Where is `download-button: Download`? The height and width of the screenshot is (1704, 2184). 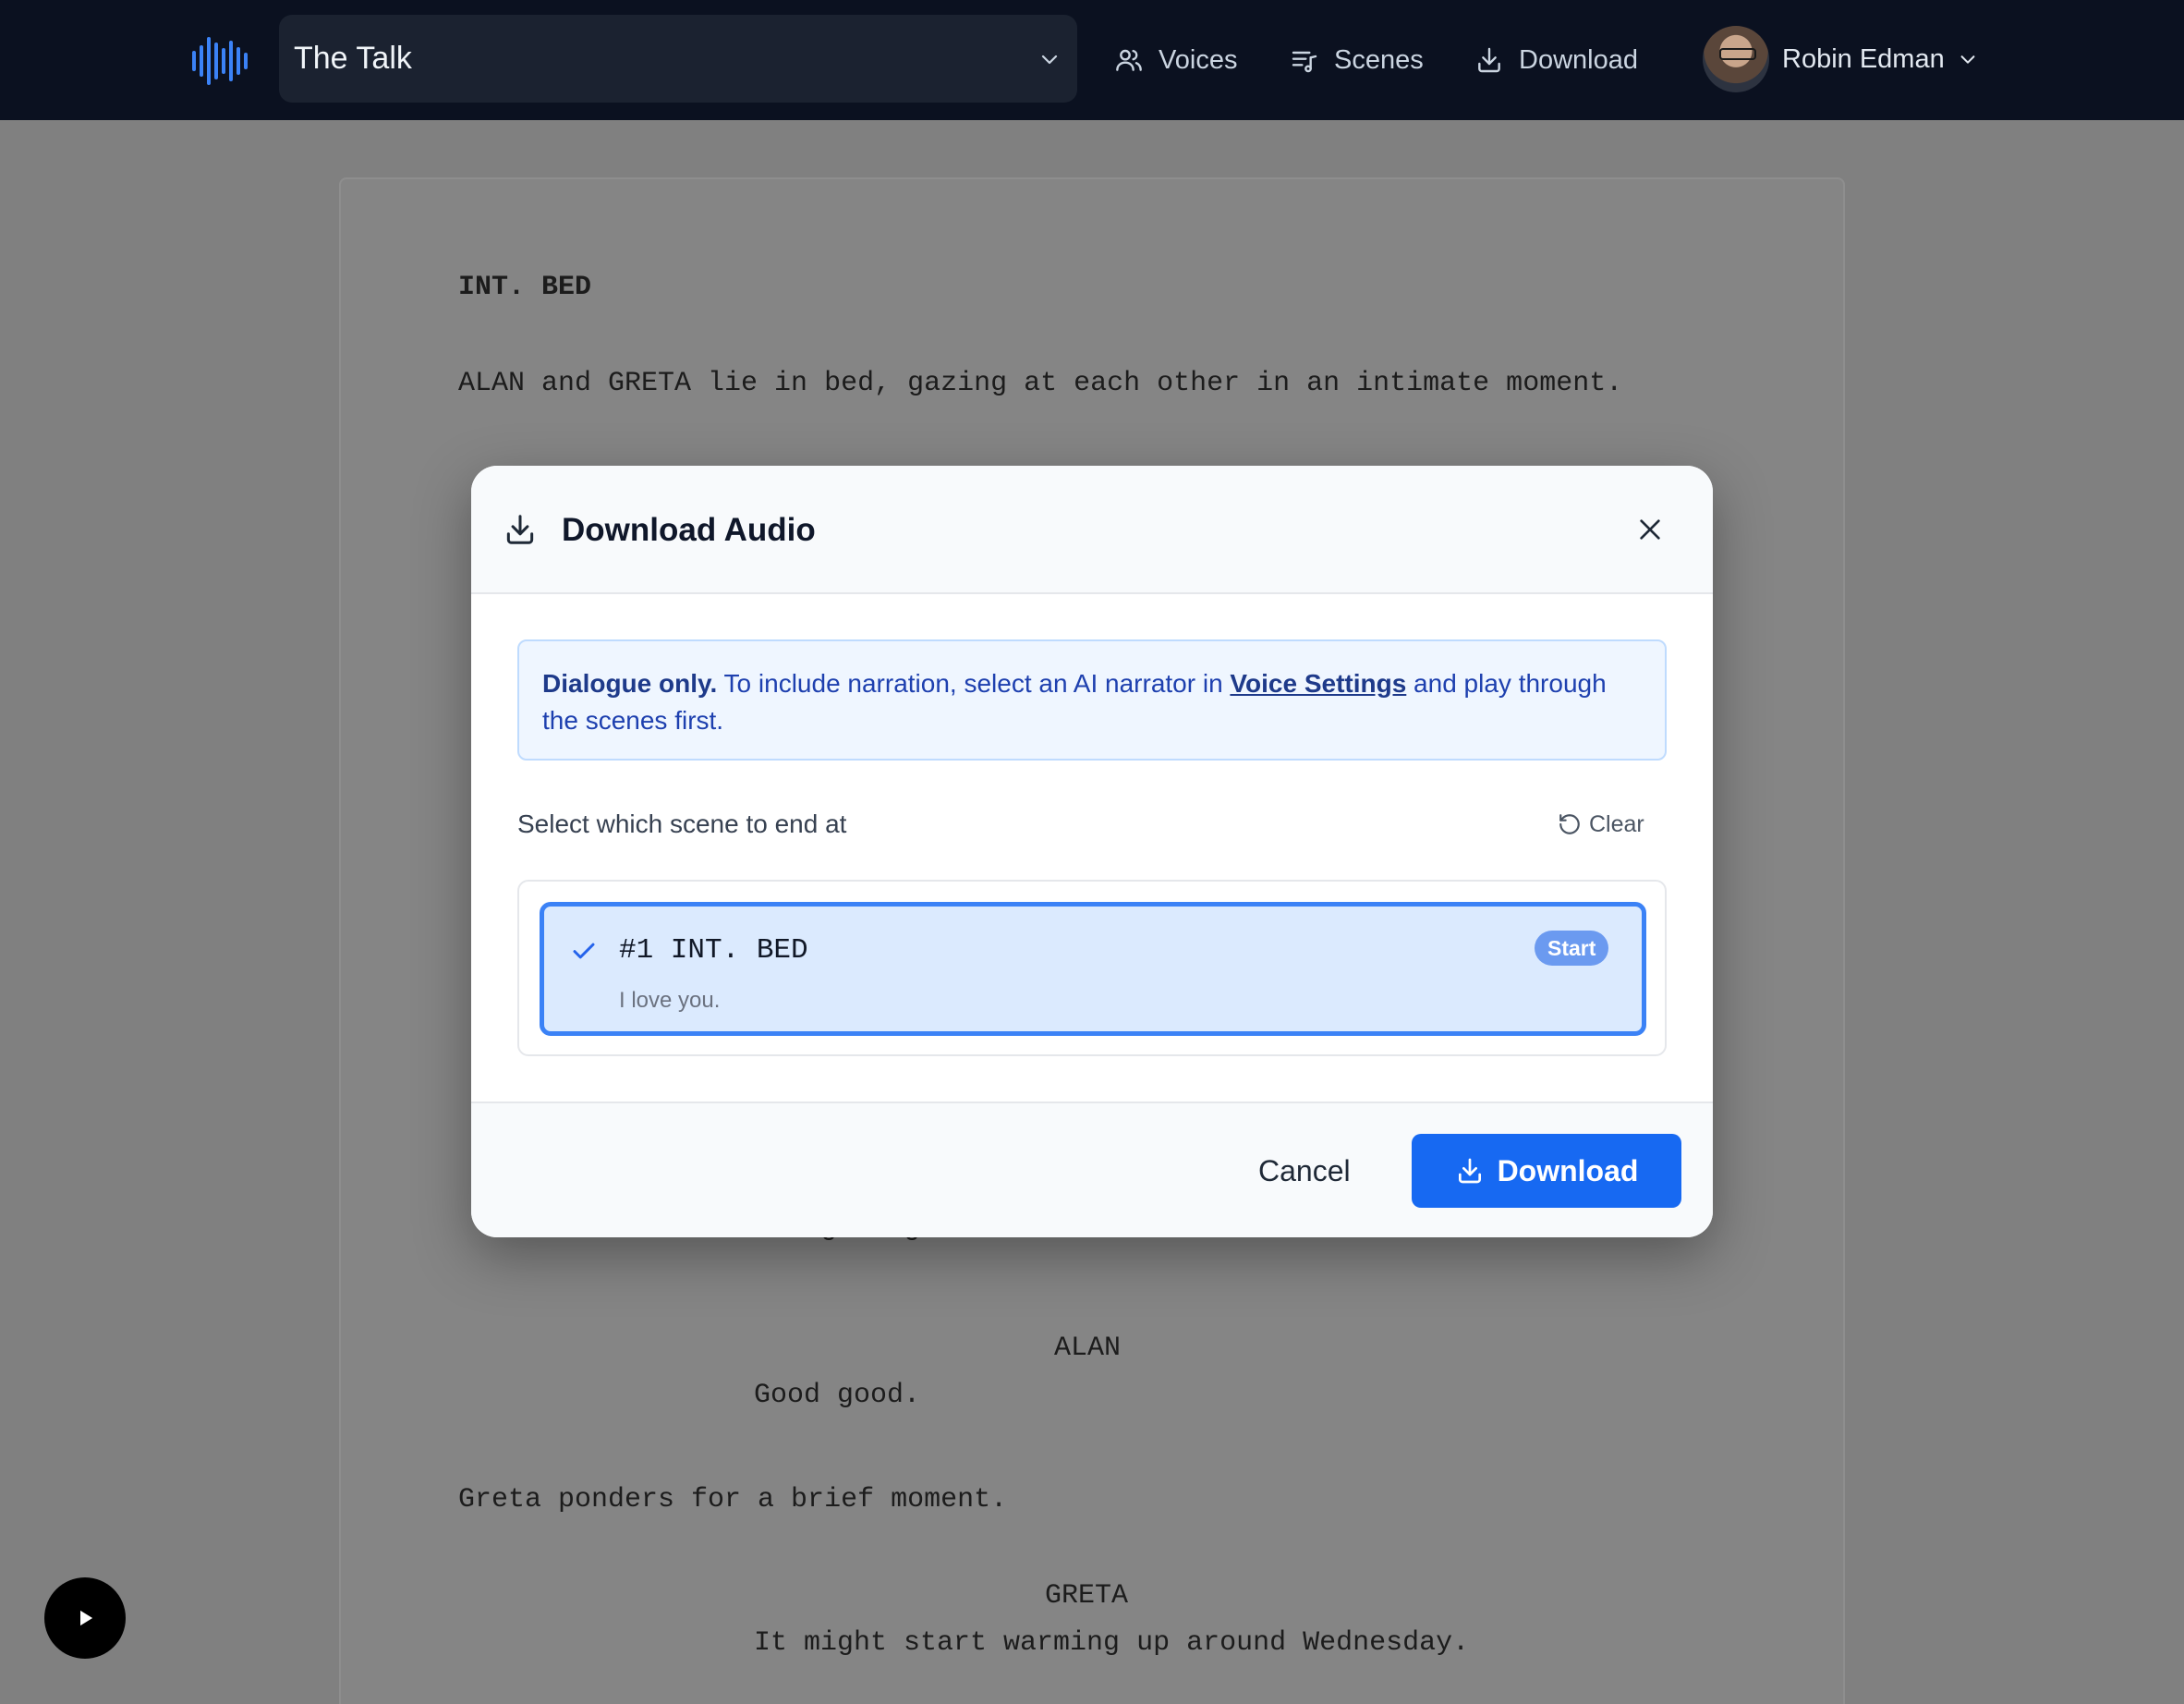 download-button: Download is located at coordinates (1546, 1171).